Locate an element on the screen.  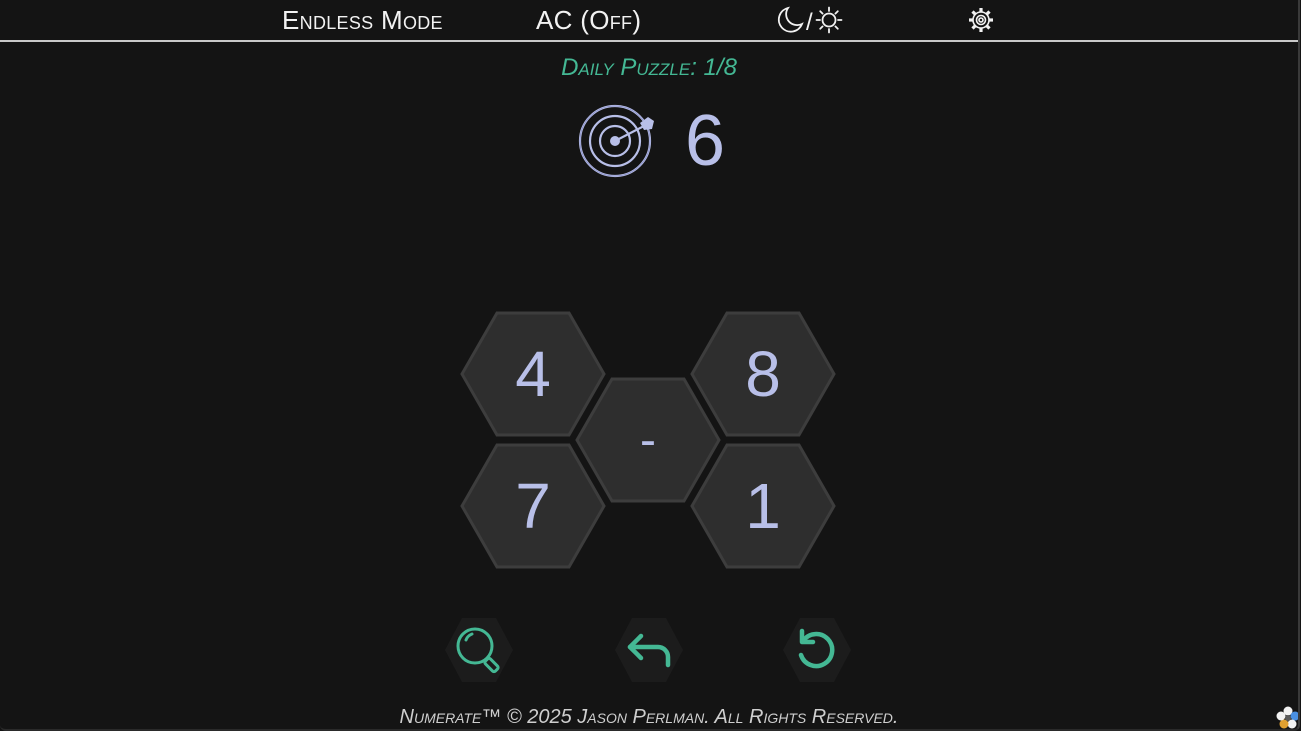
moon-icon is located at coordinates (790, 22).